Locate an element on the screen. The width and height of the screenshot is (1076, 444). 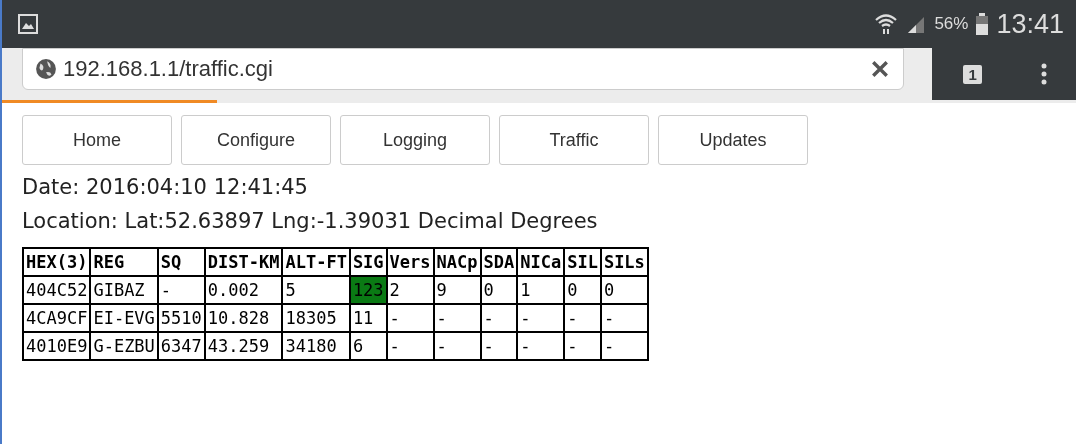
column-header: NICa is located at coordinates (541, 262).